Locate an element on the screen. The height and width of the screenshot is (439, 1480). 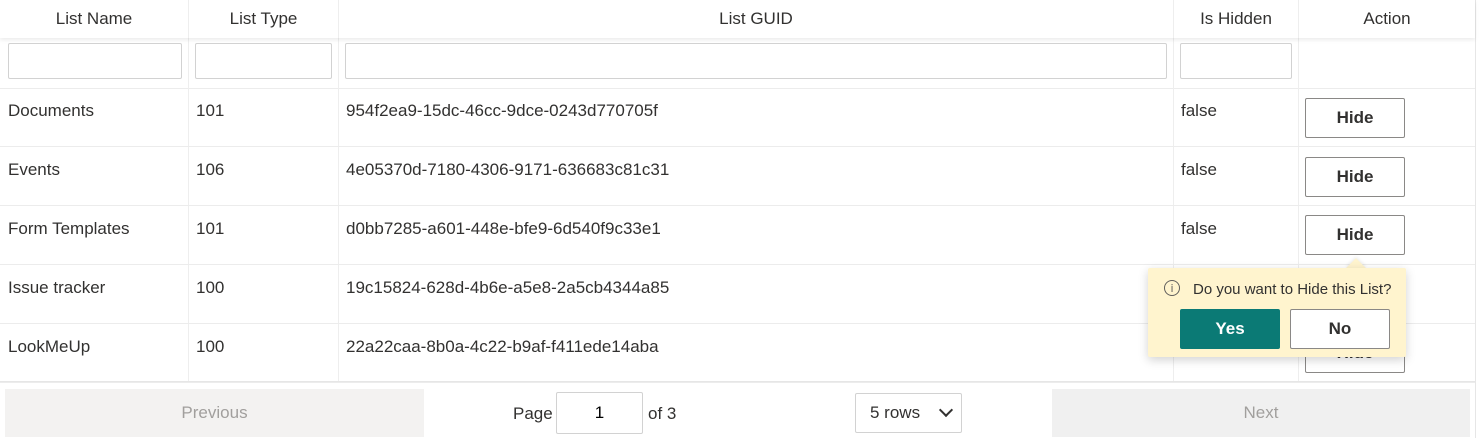
cell-list-guid: d0bb7285-a601-448e-bfe9-6d540f9c33e1 is located at coordinates (756, 235).